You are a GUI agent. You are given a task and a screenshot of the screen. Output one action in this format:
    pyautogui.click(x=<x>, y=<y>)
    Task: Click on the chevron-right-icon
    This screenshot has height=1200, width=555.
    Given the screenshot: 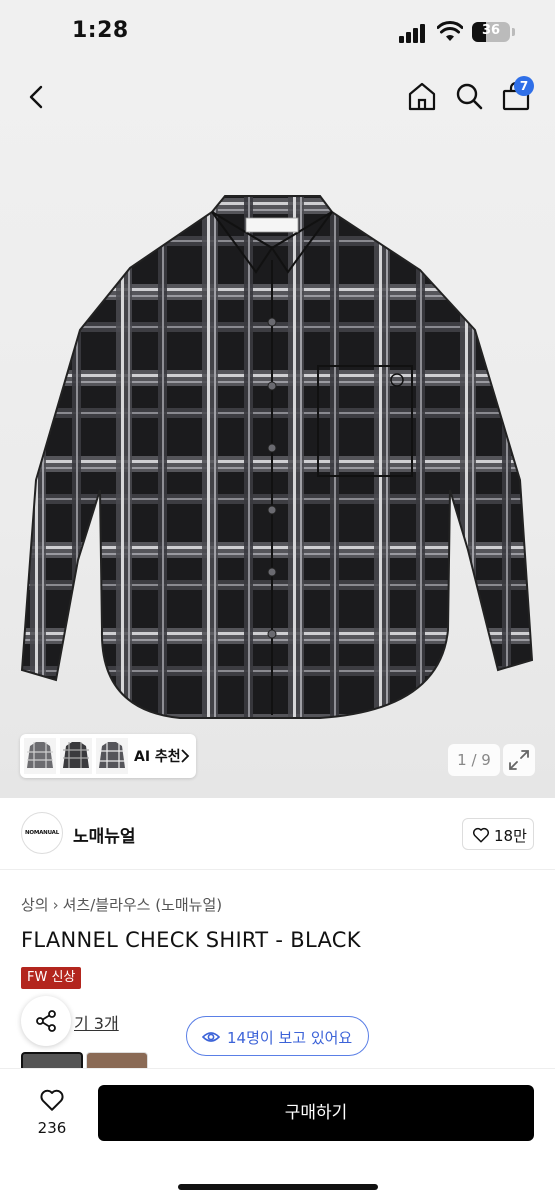 What is the action you would take?
    pyautogui.click(x=185, y=756)
    